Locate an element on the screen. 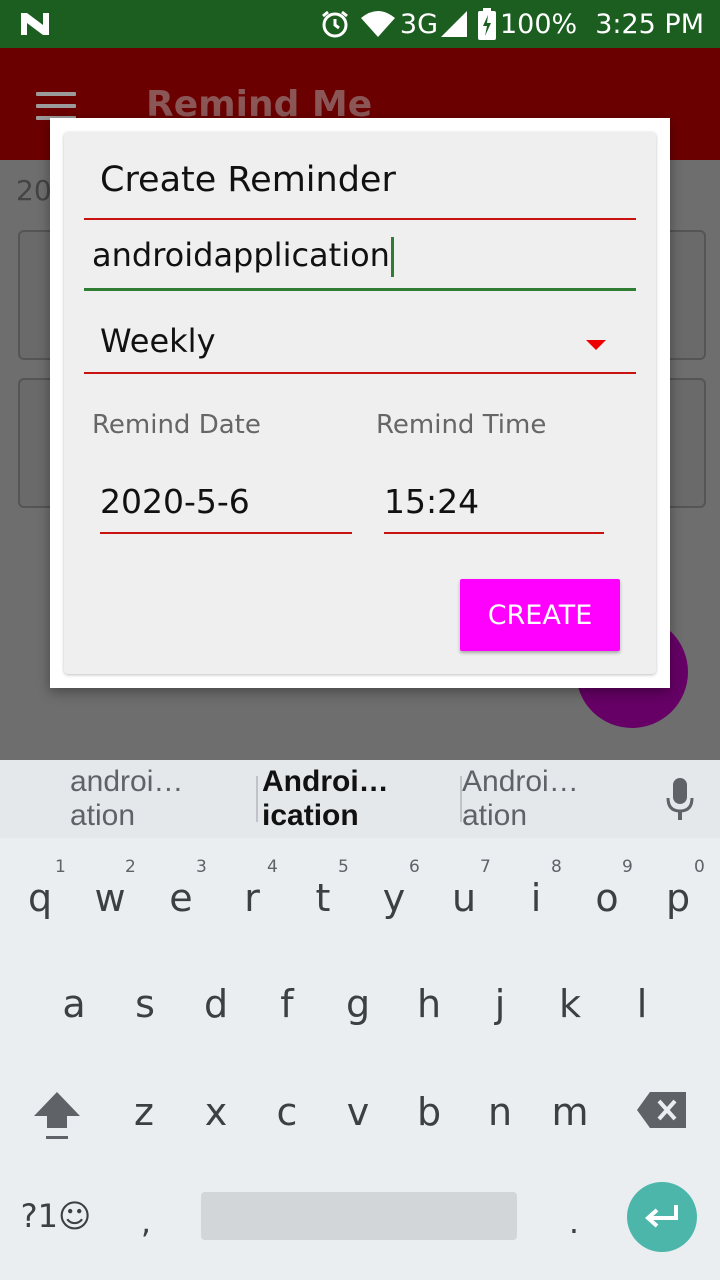 This screenshot has height=1280, width=720. key-i: i is located at coordinates (536, 898).